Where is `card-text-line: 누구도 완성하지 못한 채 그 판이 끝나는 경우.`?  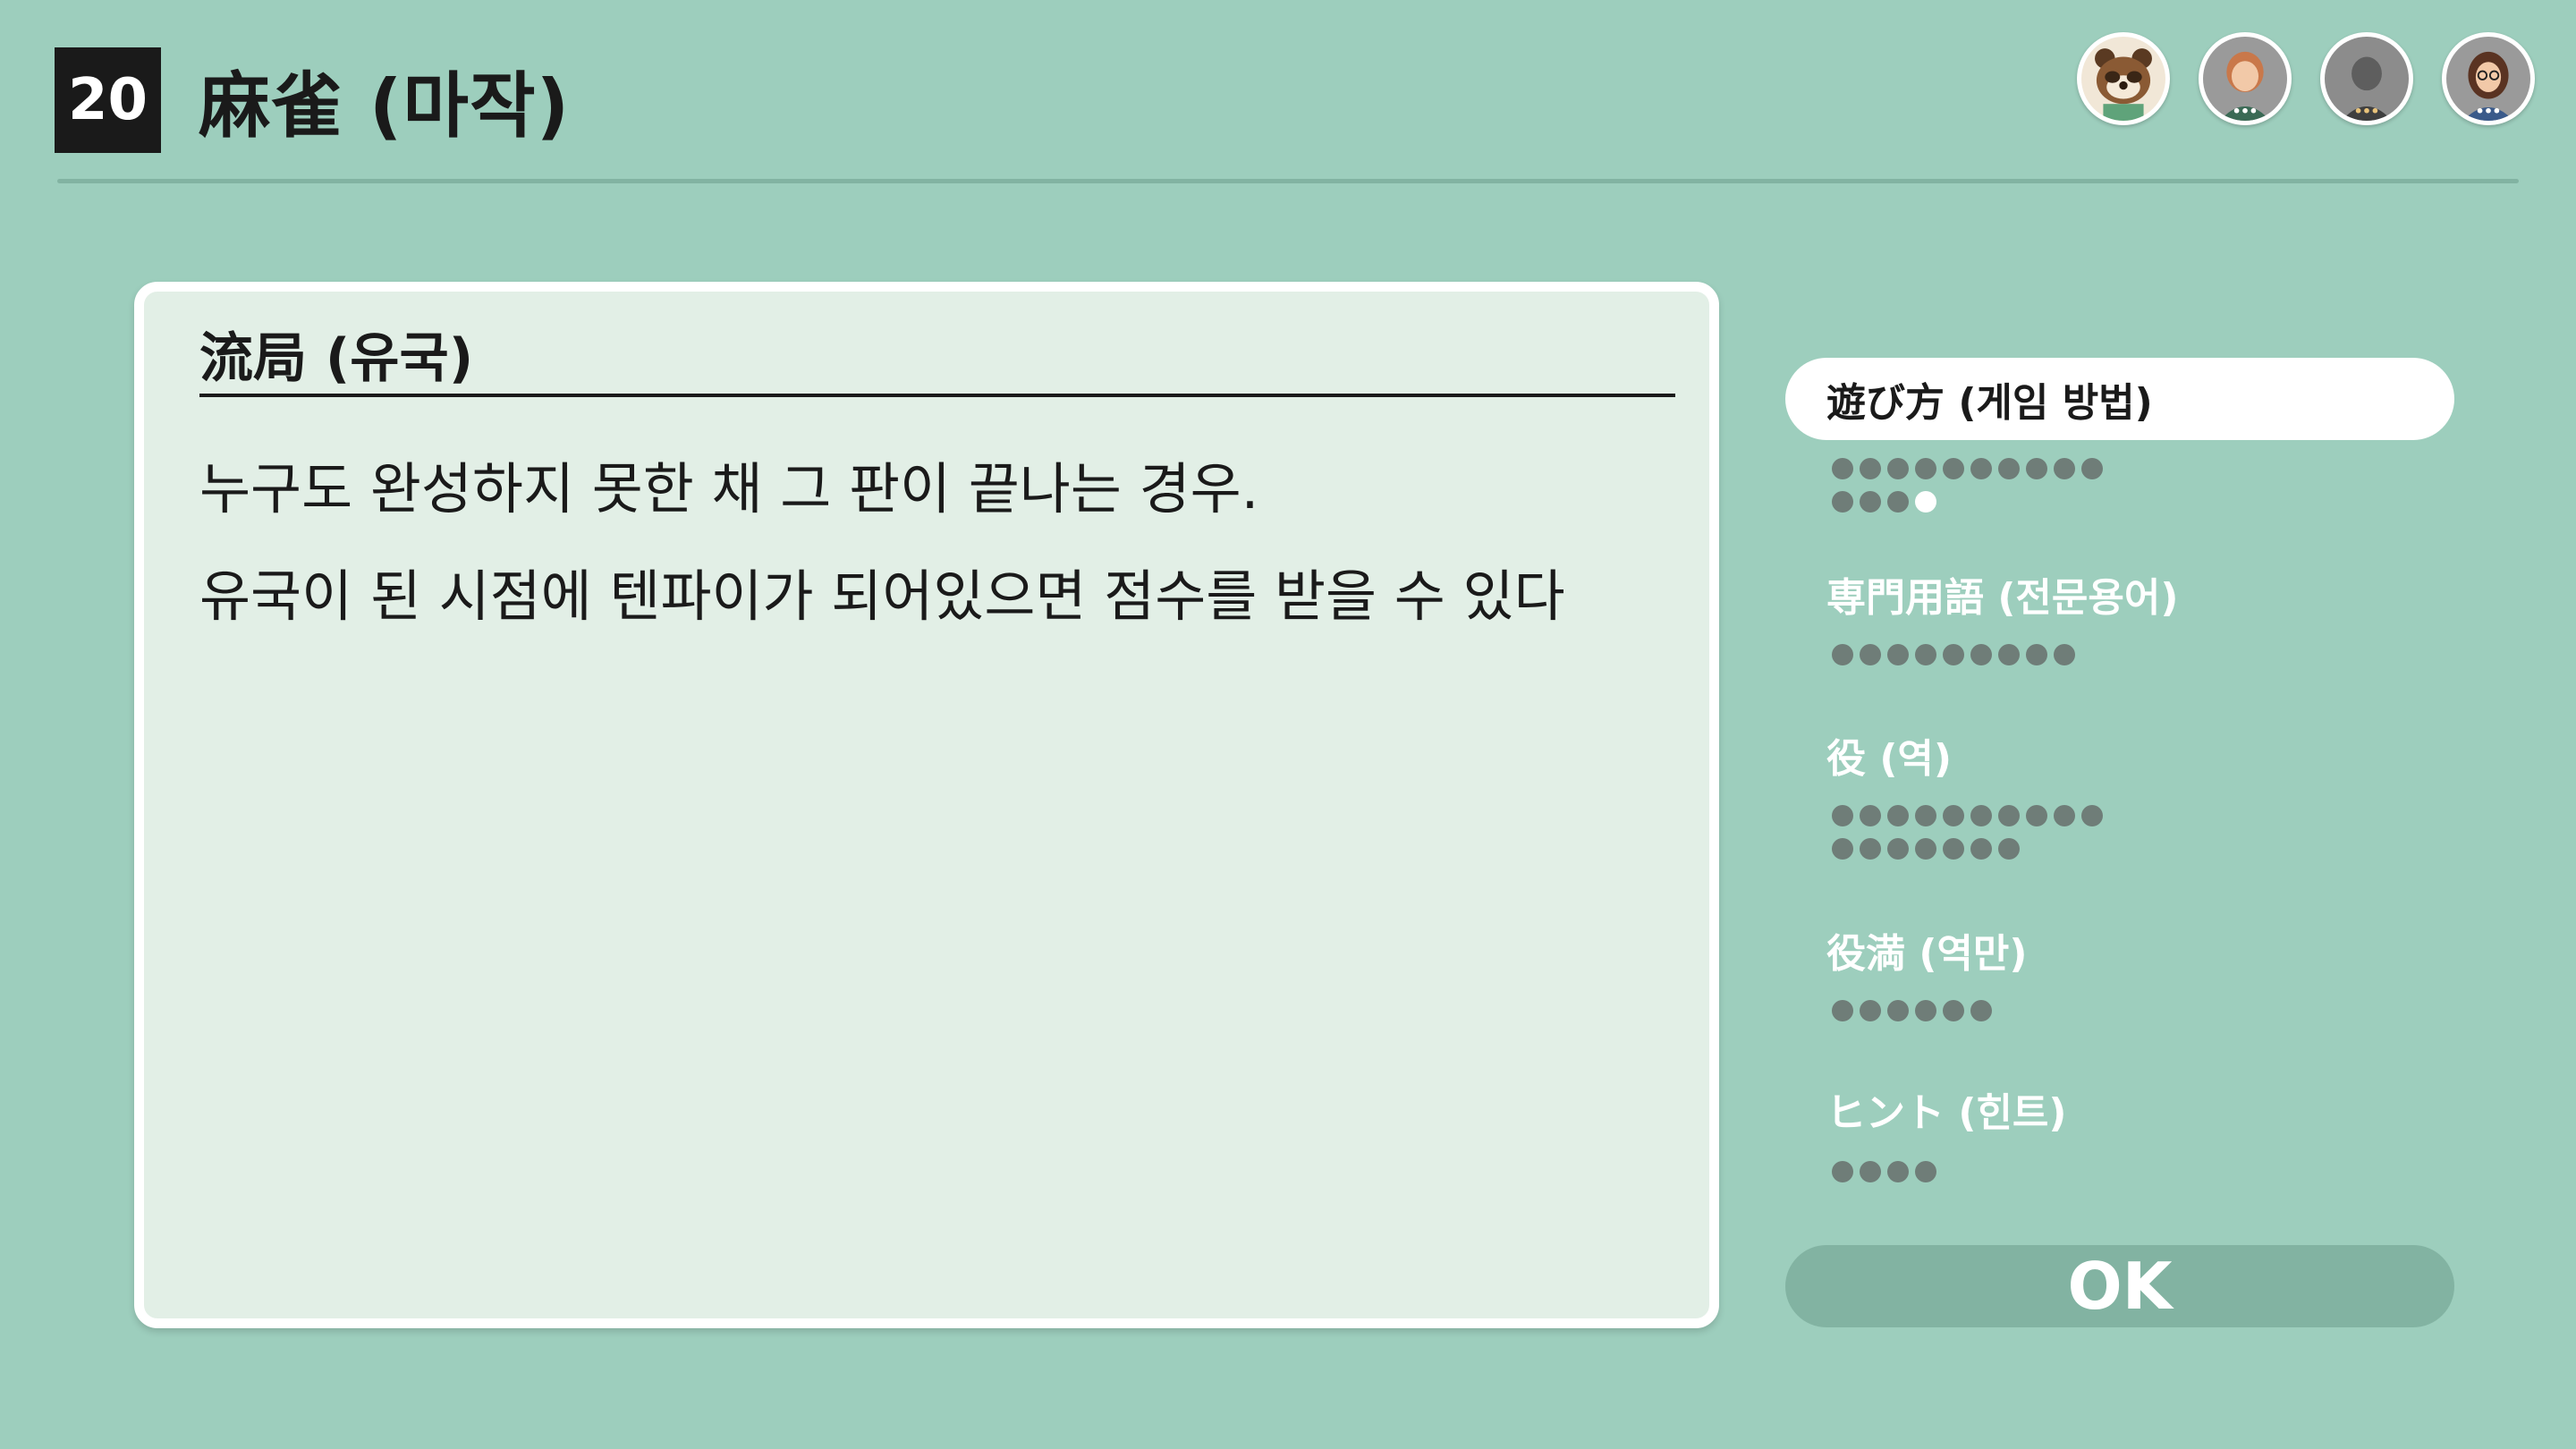 card-text-line: 누구도 완성하지 못한 채 그 판이 끝나는 경우. is located at coordinates (729, 488).